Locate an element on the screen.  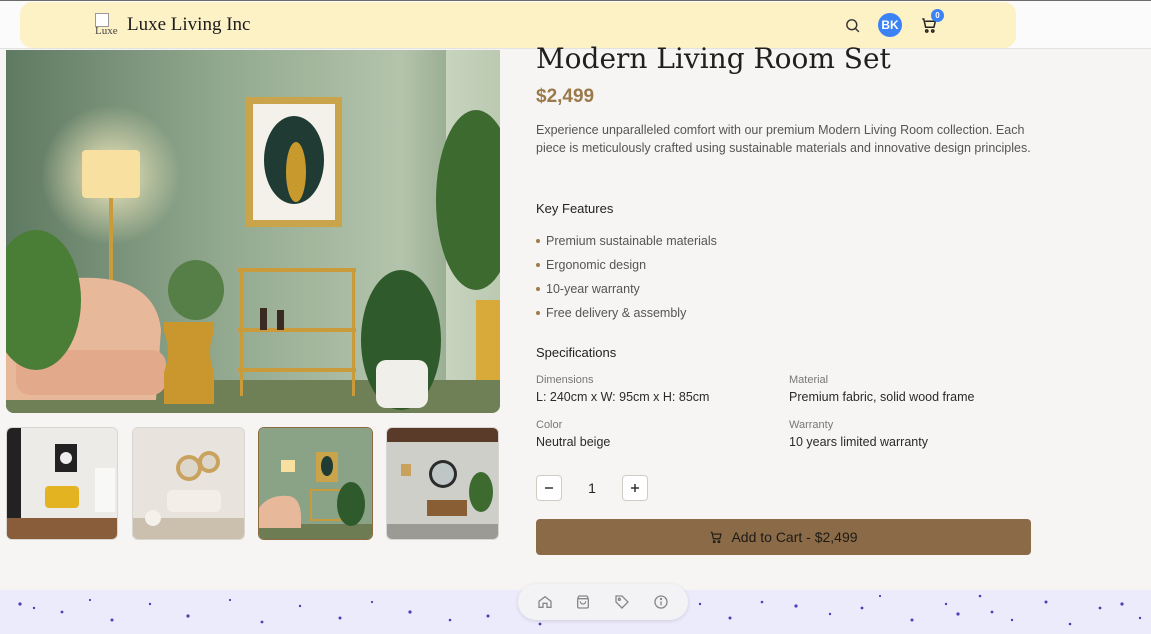
specs-heading: Specifications is located at coordinates (576, 352).